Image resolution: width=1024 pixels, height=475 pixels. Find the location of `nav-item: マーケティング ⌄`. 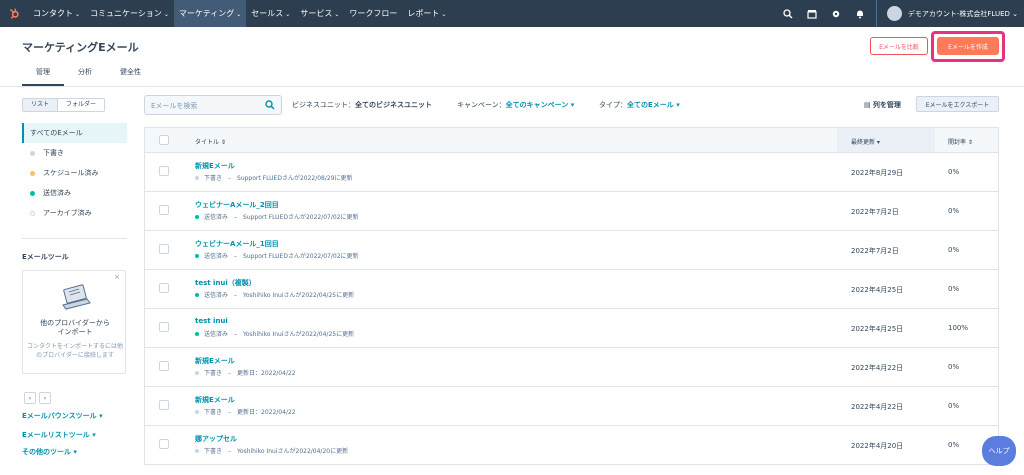

nav-item: マーケティング ⌄ is located at coordinates (210, 13).